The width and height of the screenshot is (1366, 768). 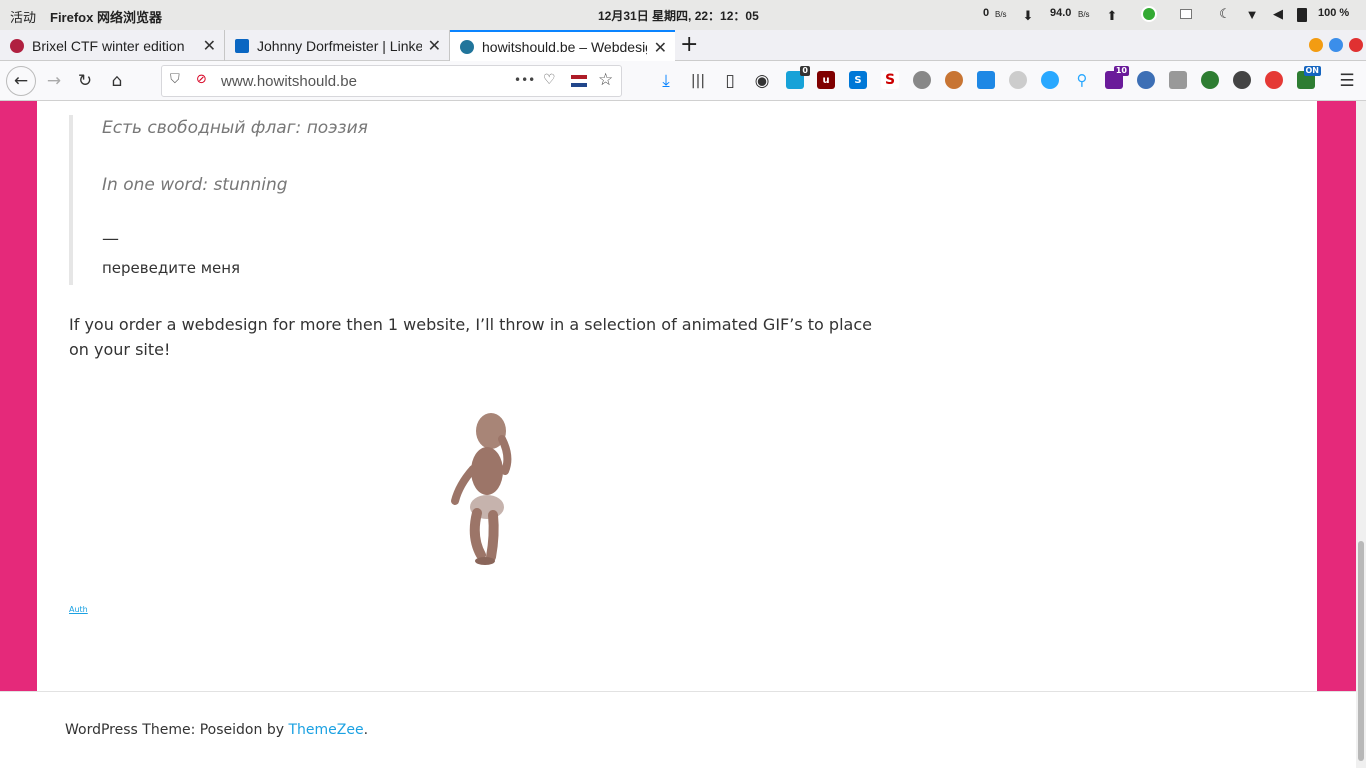 What do you see at coordinates (1361, 434) in the screenshot?
I see `page-scrollbar` at bounding box center [1361, 434].